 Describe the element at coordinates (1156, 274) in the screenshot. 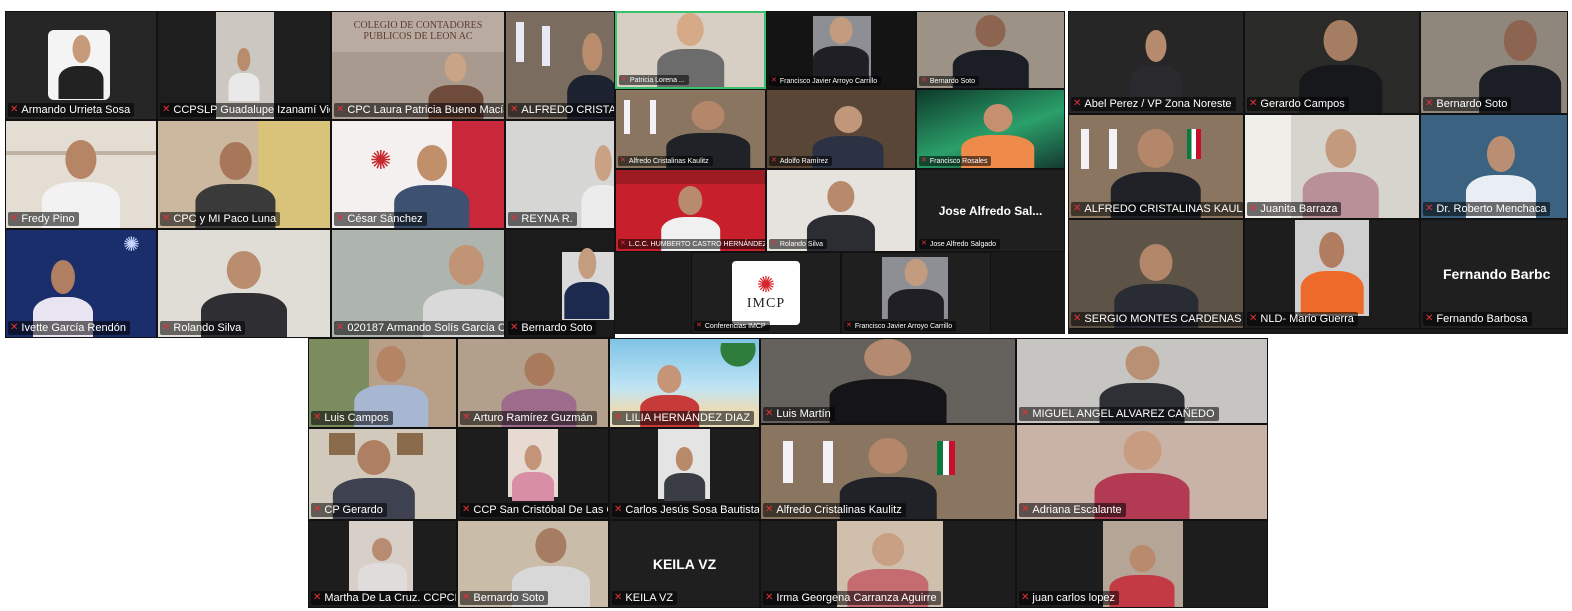

I see `video-tile: ✕ SERGIO MONTES CARDENAS` at that location.